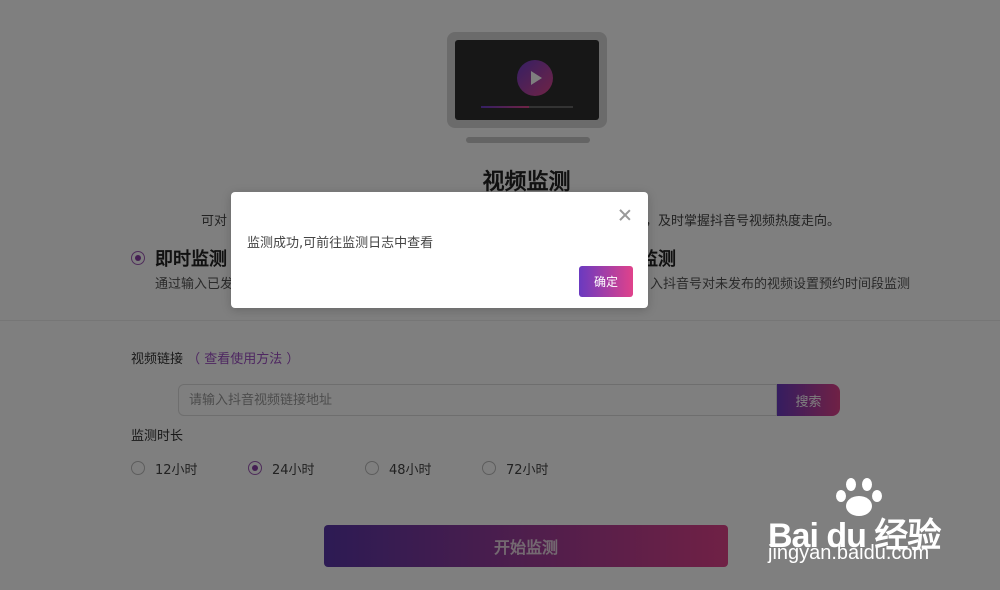 Image resolution: width=1000 pixels, height=590 pixels. Describe the element at coordinates (860, 528) in the screenshot. I see `baidu-jingyan-watermark: Bai du 经验 jingyan.baidu.com` at that location.